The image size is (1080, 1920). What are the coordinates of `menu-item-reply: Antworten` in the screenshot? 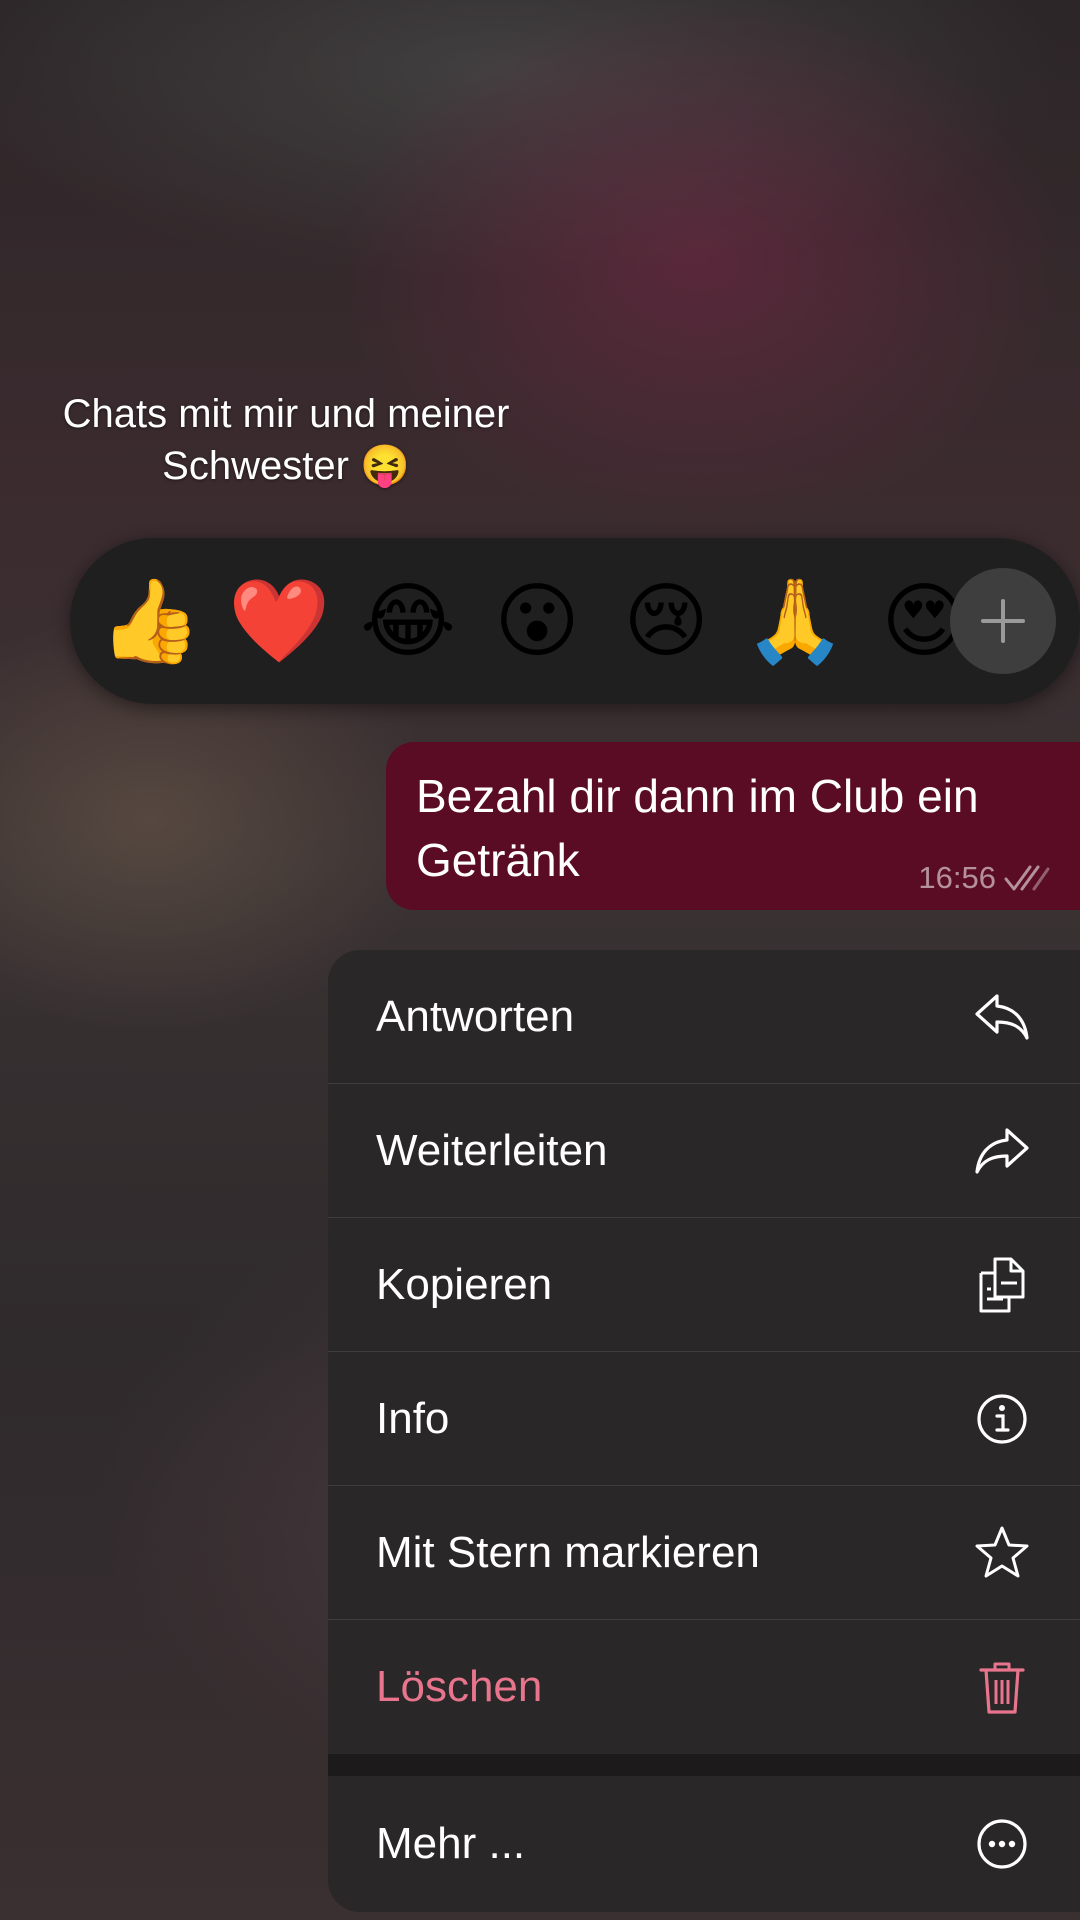 It's located at (704, 1017).